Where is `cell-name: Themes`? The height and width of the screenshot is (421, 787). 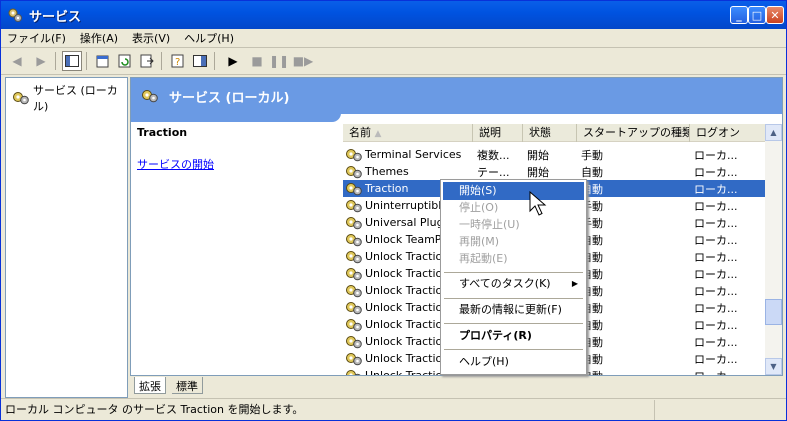
cell-name: Themes is located at coordinates (387, 171).